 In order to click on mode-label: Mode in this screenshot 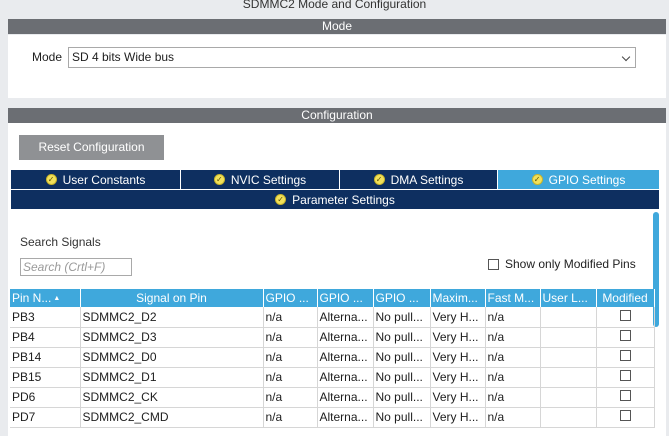, I will do `click(47, 57)`.